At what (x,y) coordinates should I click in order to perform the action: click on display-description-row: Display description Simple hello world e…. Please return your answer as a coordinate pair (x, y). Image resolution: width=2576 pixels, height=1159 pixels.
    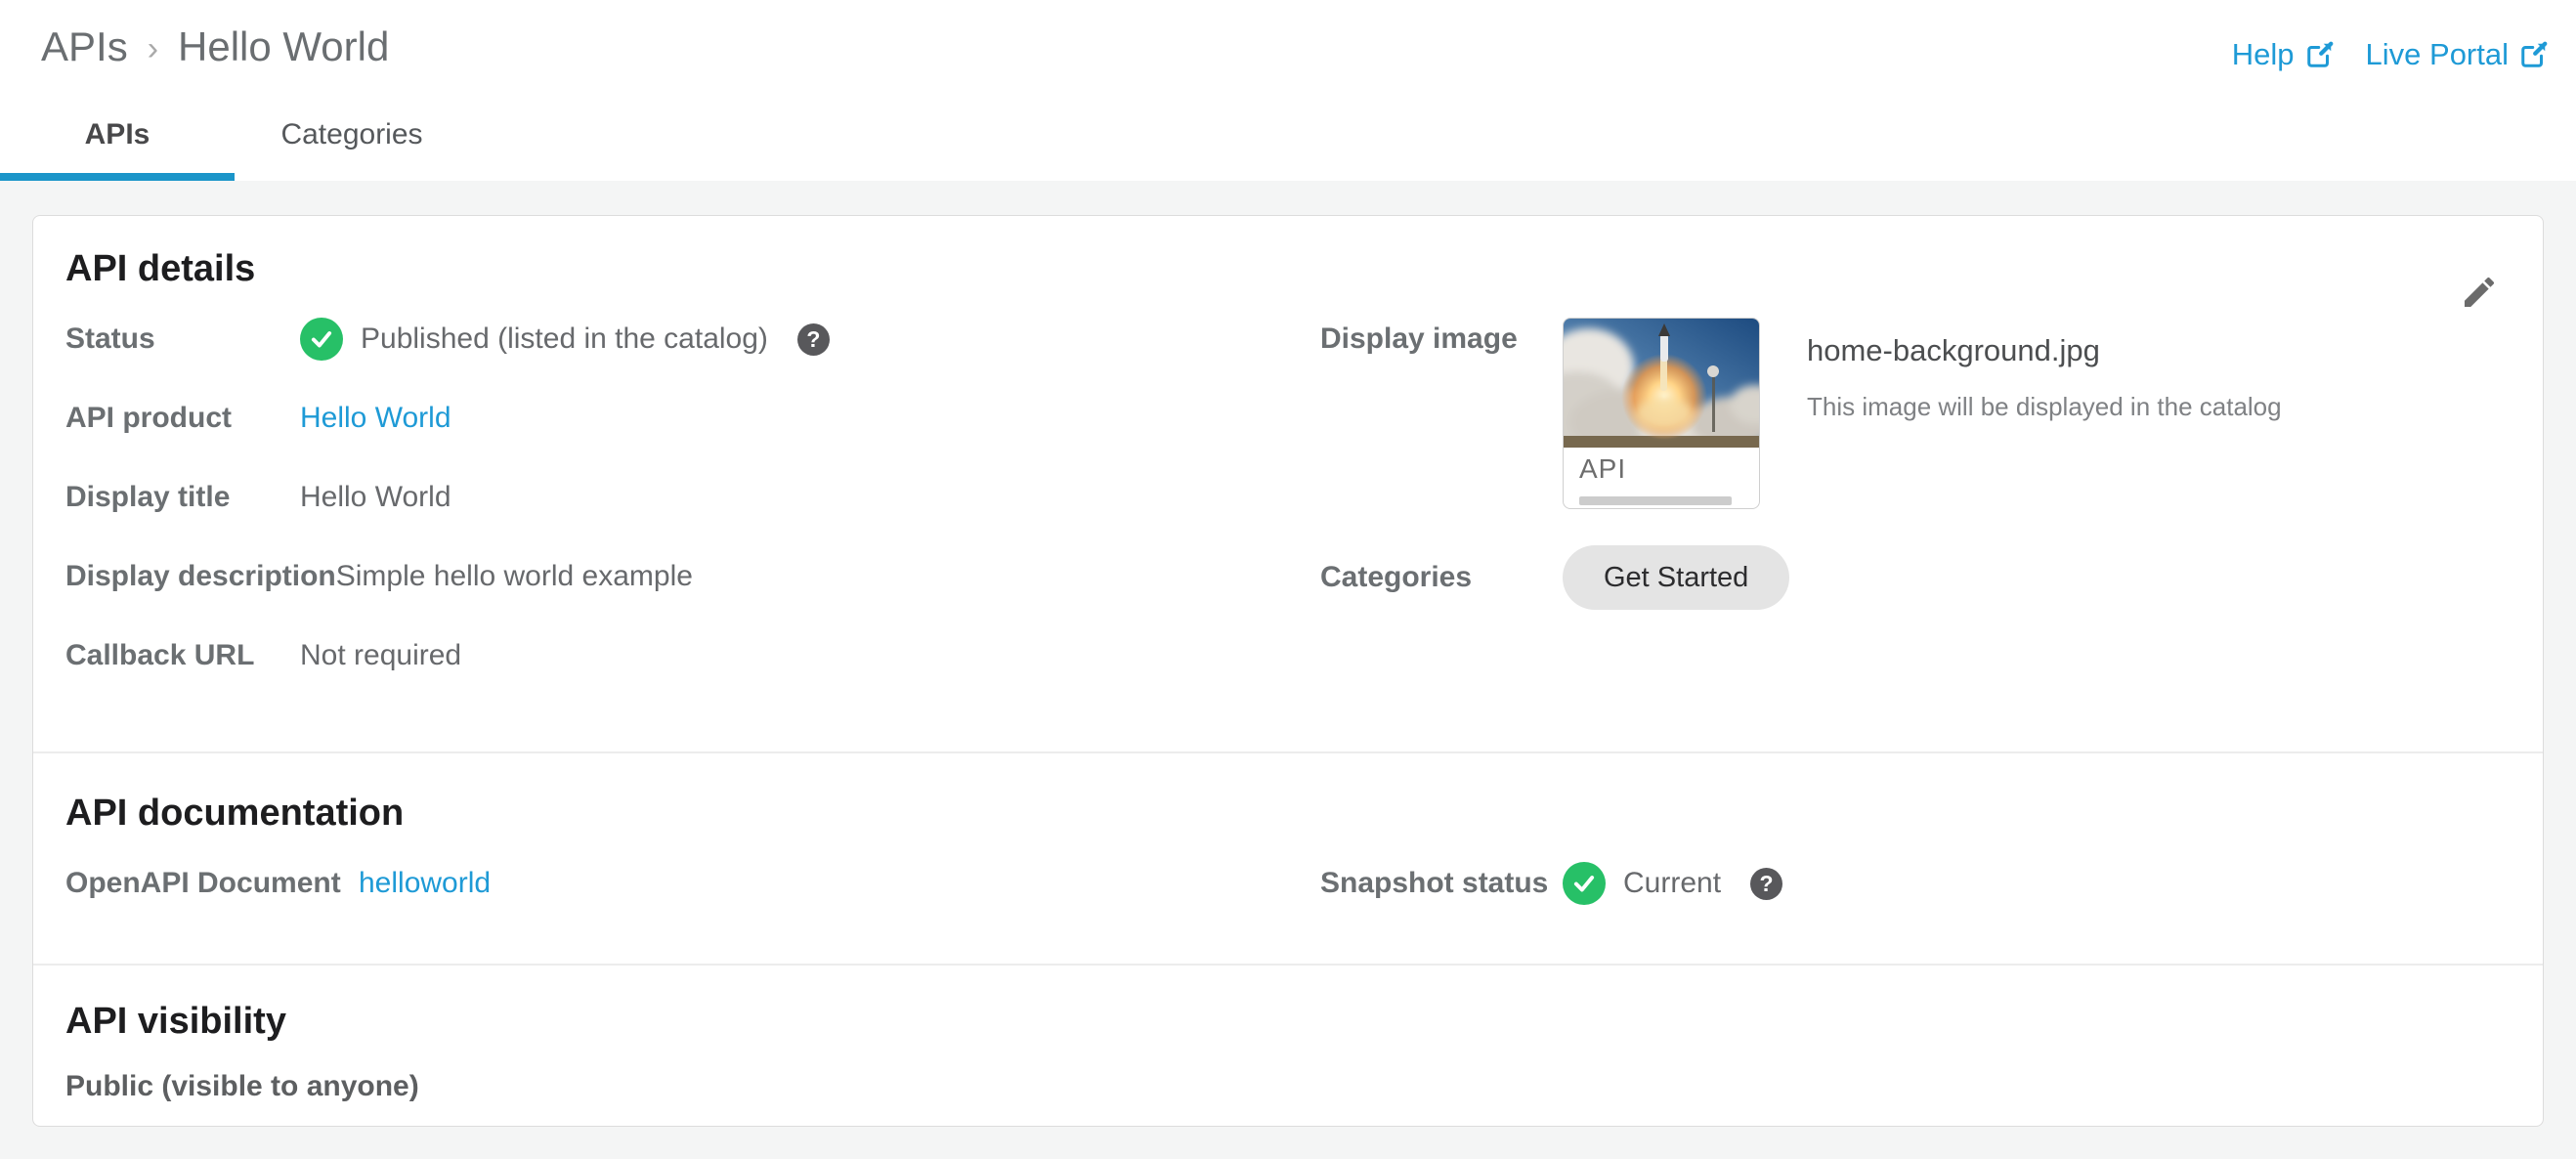
    Looking at the image, I should click on (692, 576).